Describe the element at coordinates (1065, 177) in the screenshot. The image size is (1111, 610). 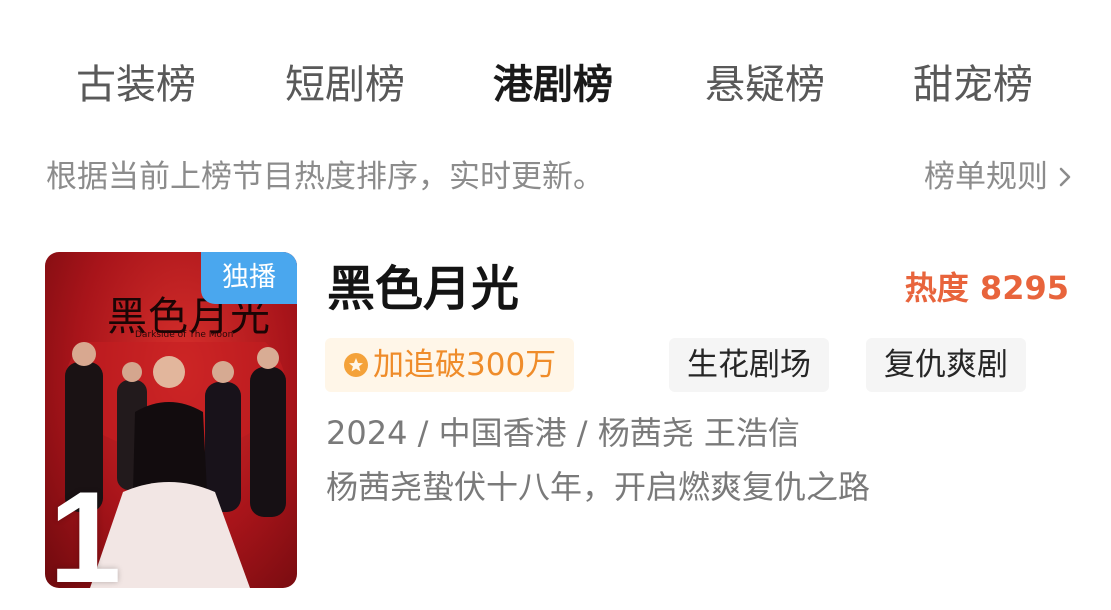
I see `chevron-right-icon` at that location.